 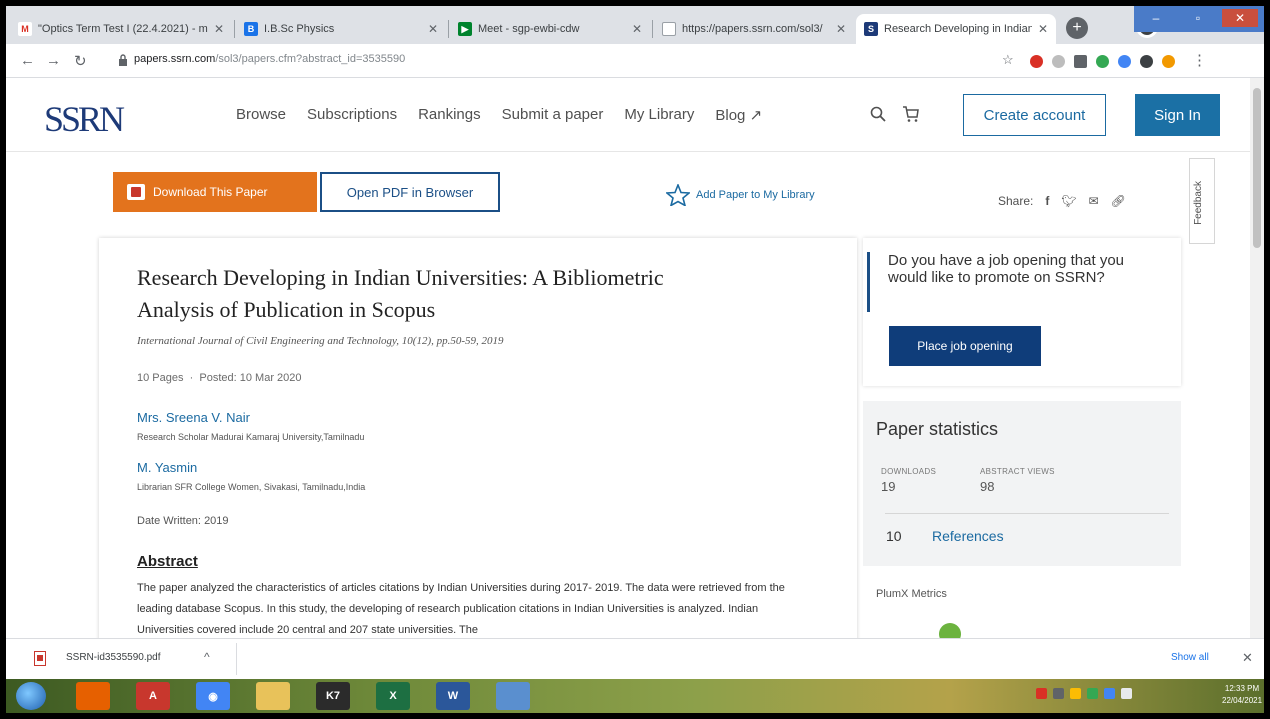 What do you see at coordinates (1126, 693) in the screenshot?
I see `volume-icon` at bounding box center [1126, 693].